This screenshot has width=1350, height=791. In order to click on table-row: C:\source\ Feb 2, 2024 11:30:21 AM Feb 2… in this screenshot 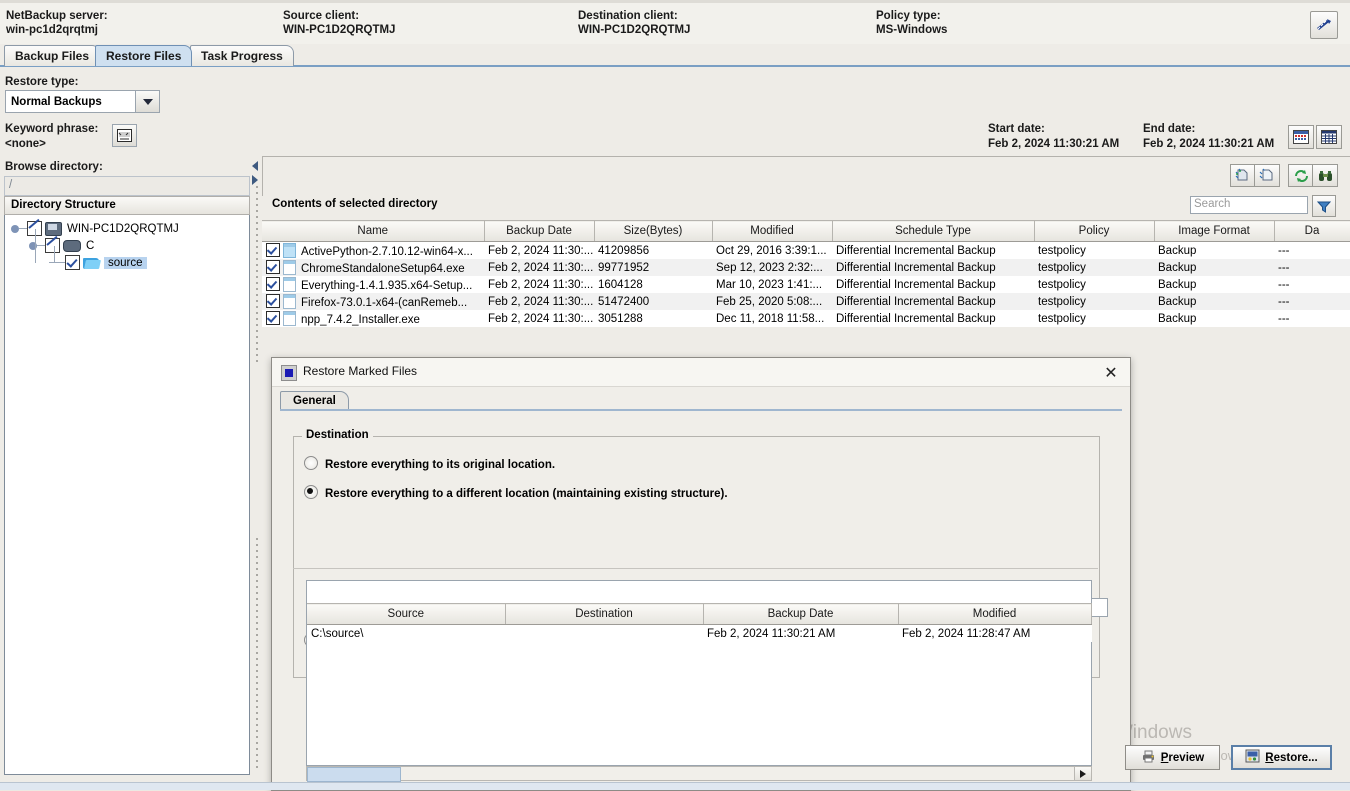, I will do `click(699, 634)`.